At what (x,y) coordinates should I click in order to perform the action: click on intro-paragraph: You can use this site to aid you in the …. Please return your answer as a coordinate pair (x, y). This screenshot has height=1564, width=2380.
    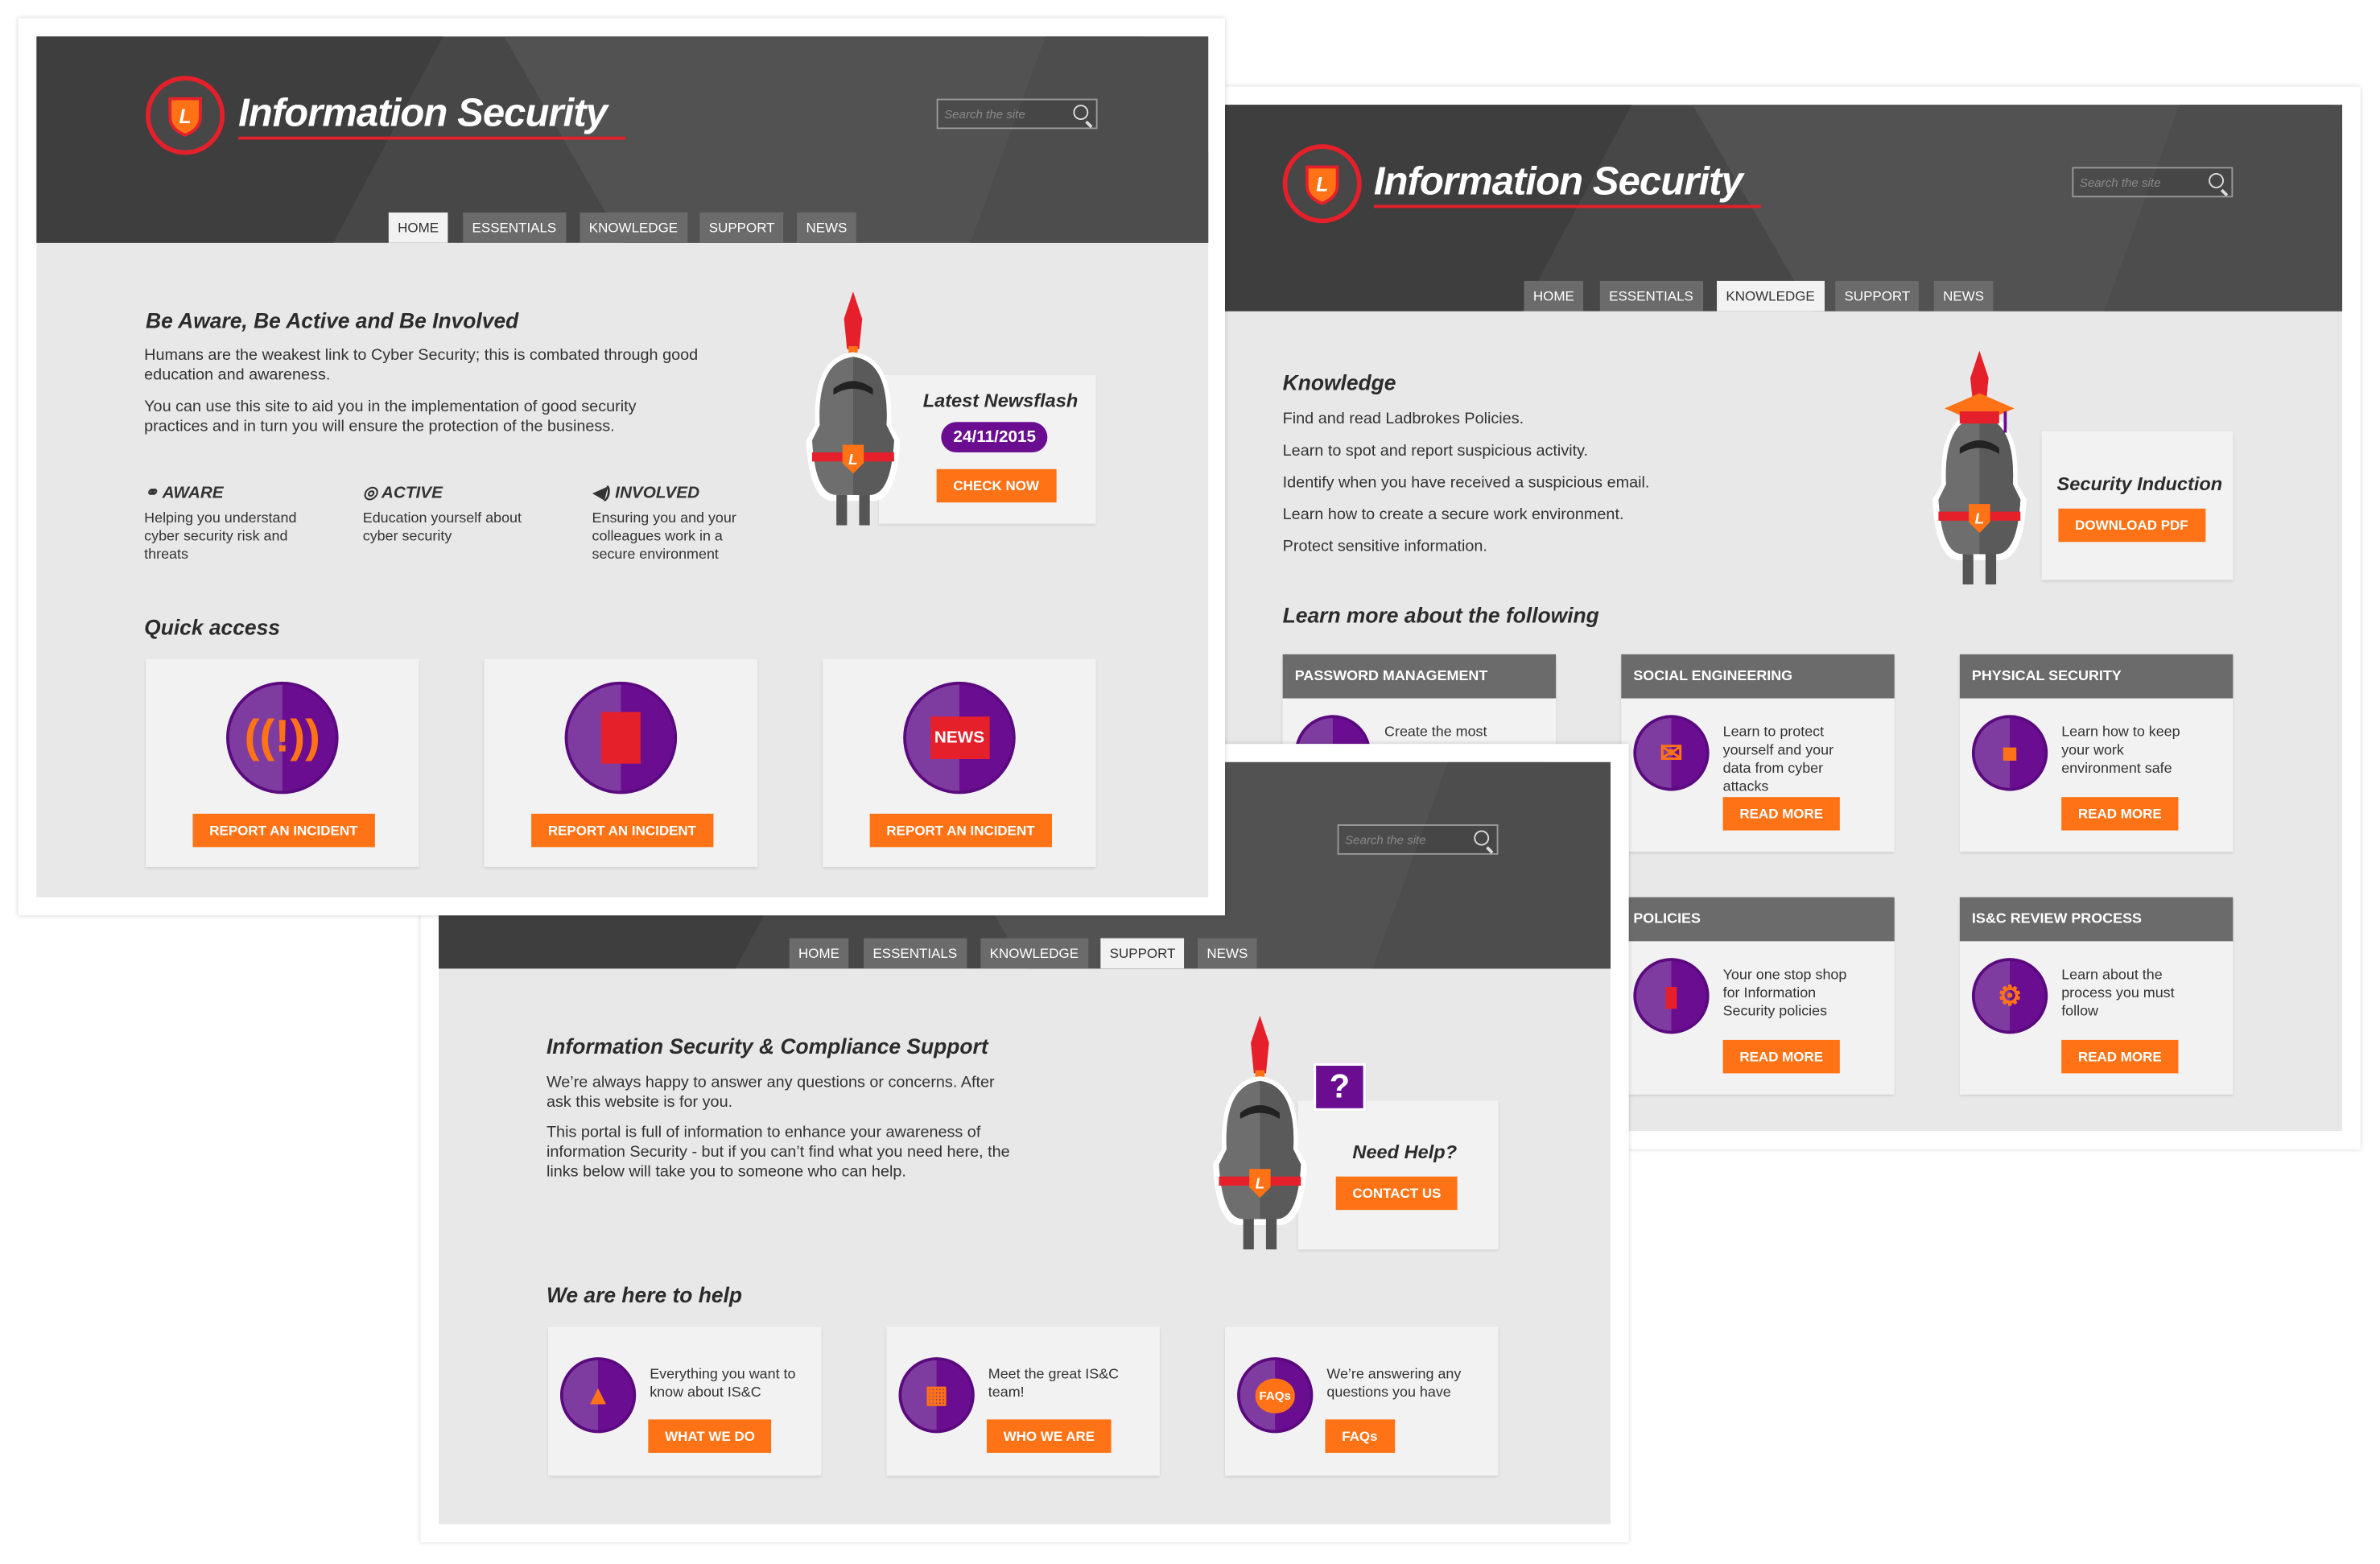
    Looking at the image, I should click on (390, 417).